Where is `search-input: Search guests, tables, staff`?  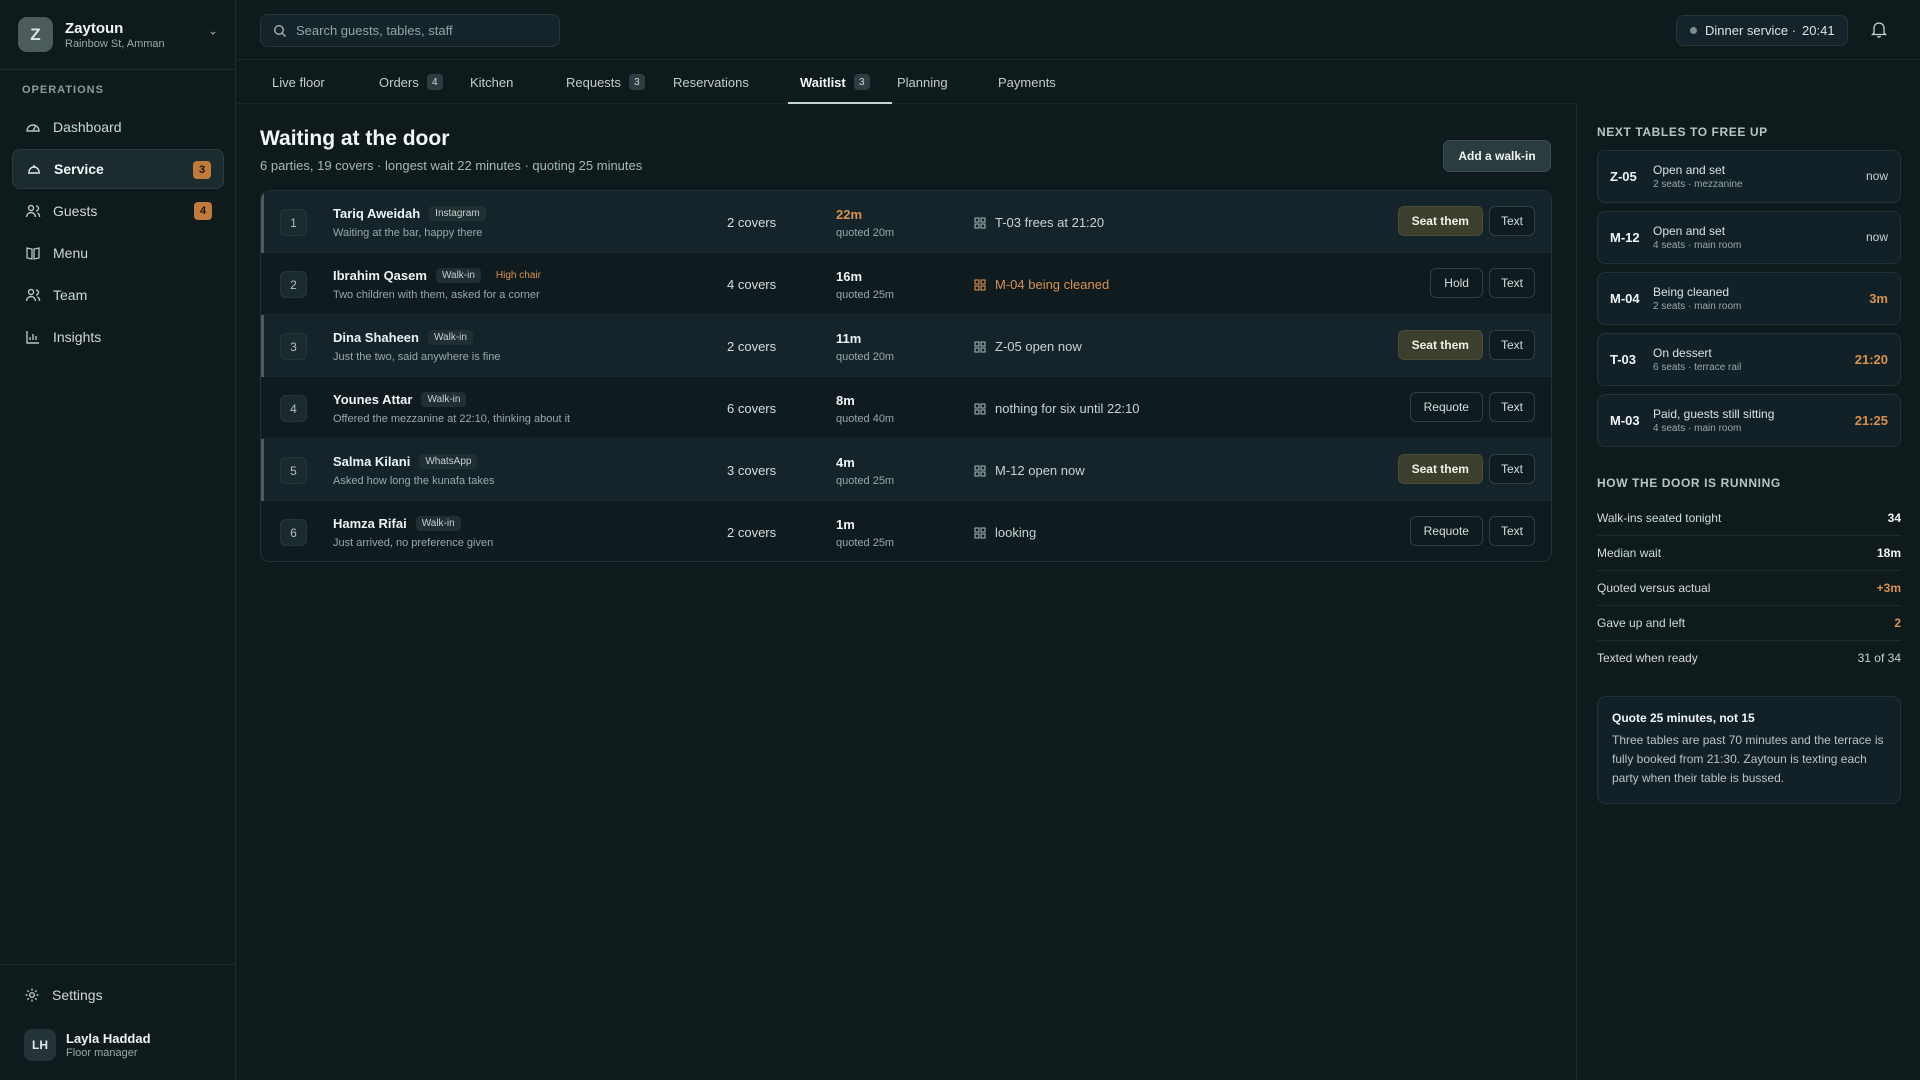 search-input: Search guests, tables, staff is located at coordinates (410, 30).